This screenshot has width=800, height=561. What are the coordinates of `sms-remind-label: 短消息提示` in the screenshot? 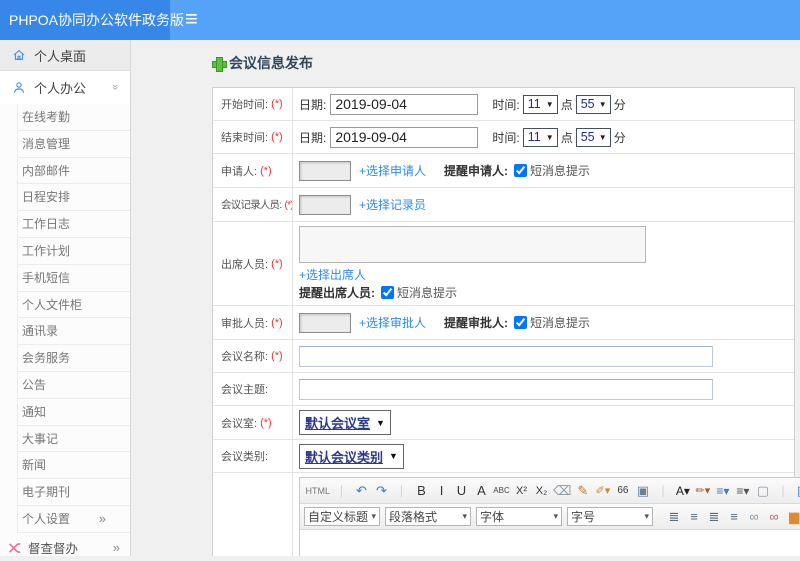 It's located at (560, 170).